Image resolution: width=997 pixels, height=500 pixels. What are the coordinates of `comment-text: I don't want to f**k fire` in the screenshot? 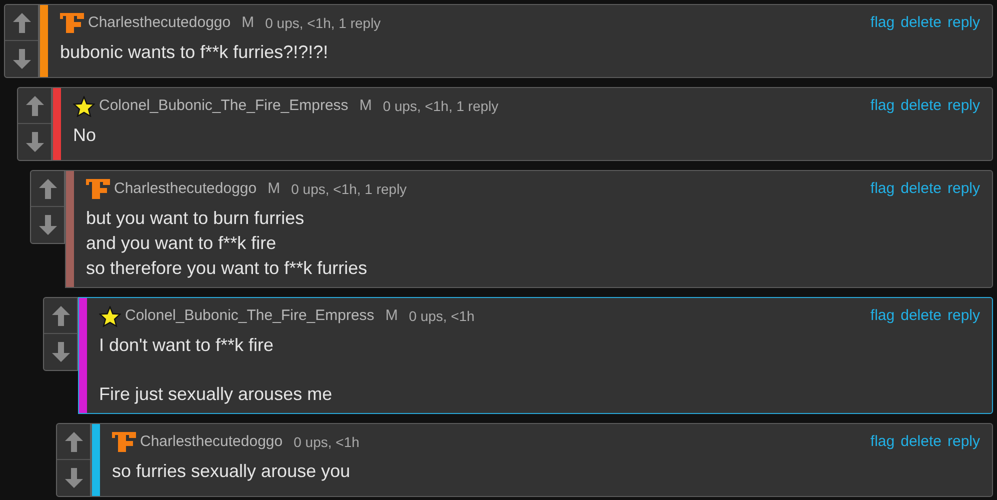 It's located at (187, 345).